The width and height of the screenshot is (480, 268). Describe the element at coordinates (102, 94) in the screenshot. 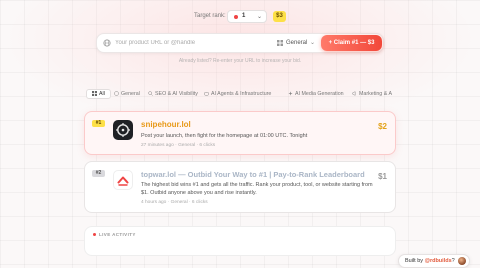

I see `tab-label: All` at that location.